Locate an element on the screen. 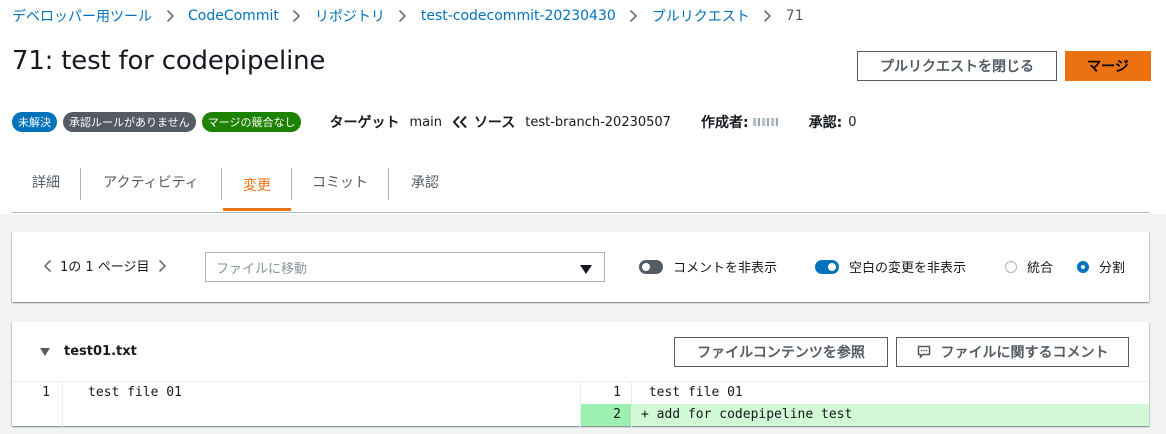 The image size is (1166, 434). right-line-number: 1 is located at coordinates (617, 392).